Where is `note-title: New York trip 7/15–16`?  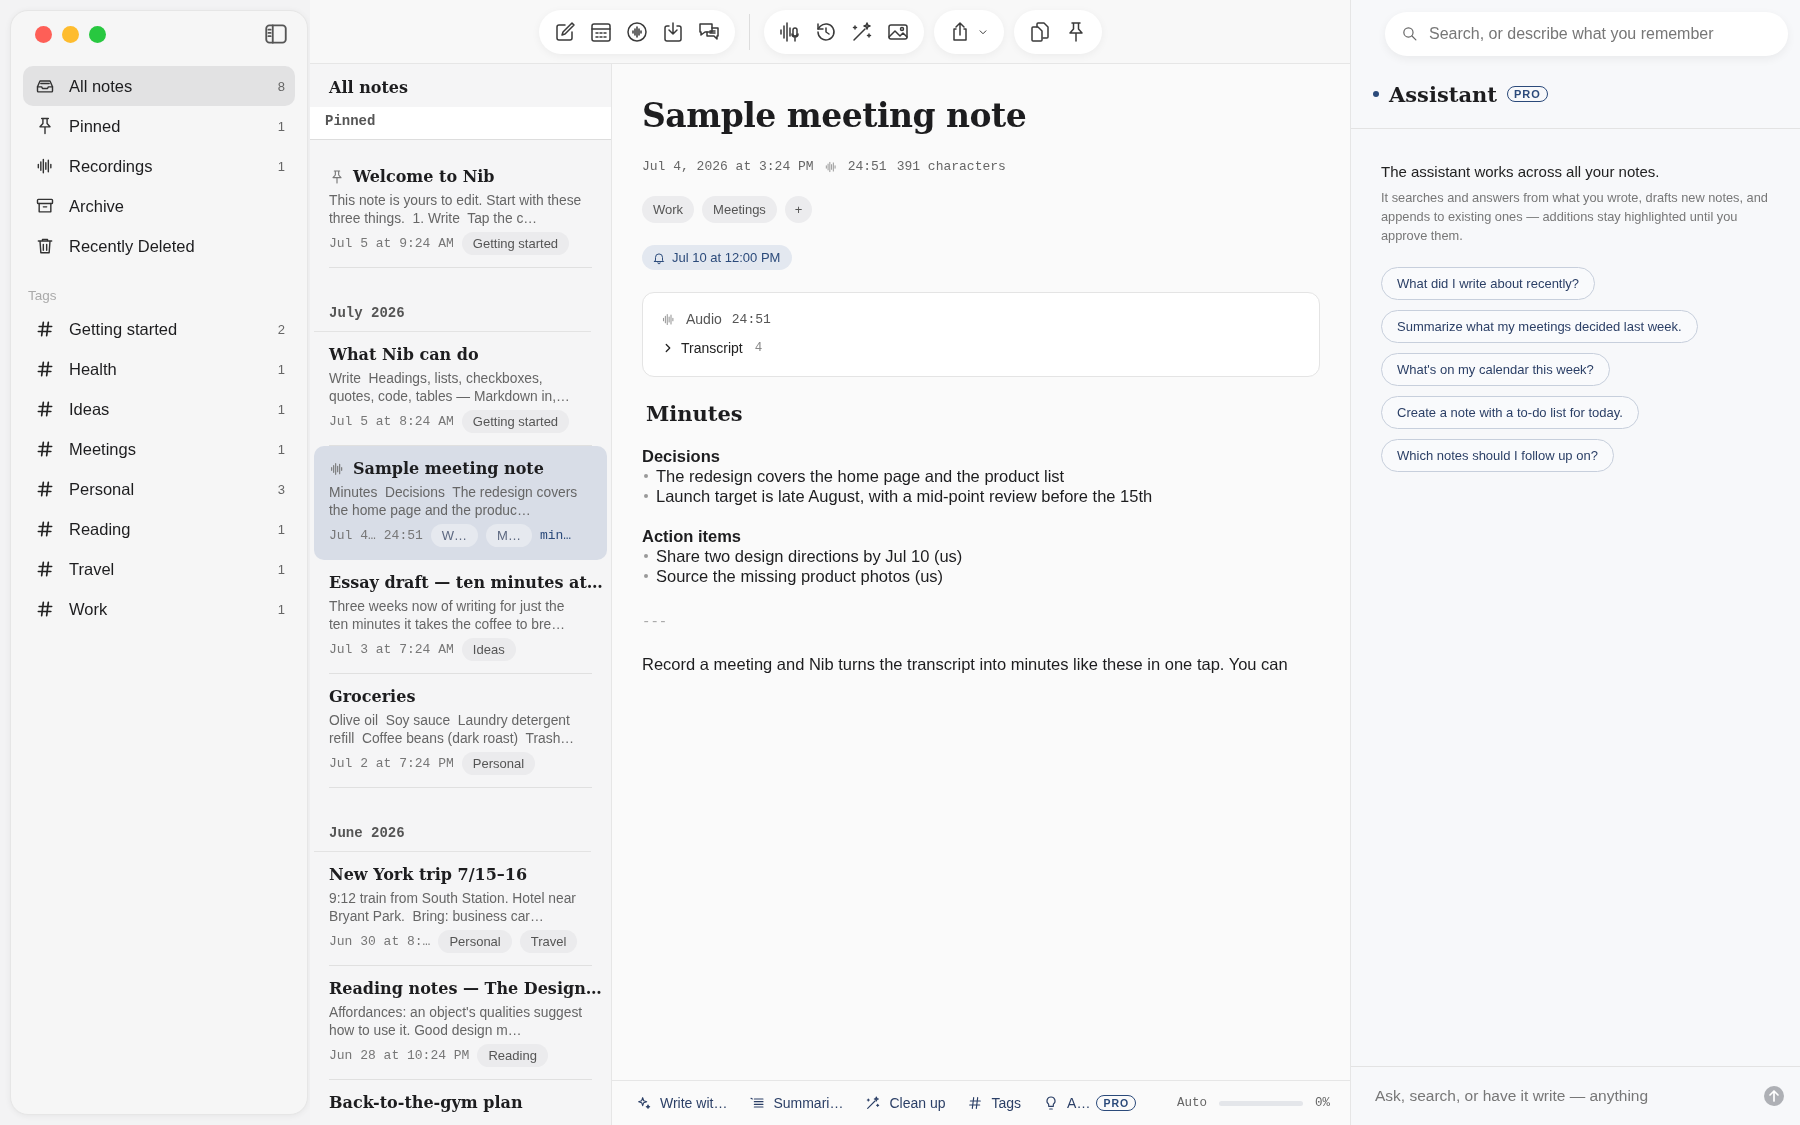 note-title: New York trip 7/15–16 is located at coordinates (428, 875).